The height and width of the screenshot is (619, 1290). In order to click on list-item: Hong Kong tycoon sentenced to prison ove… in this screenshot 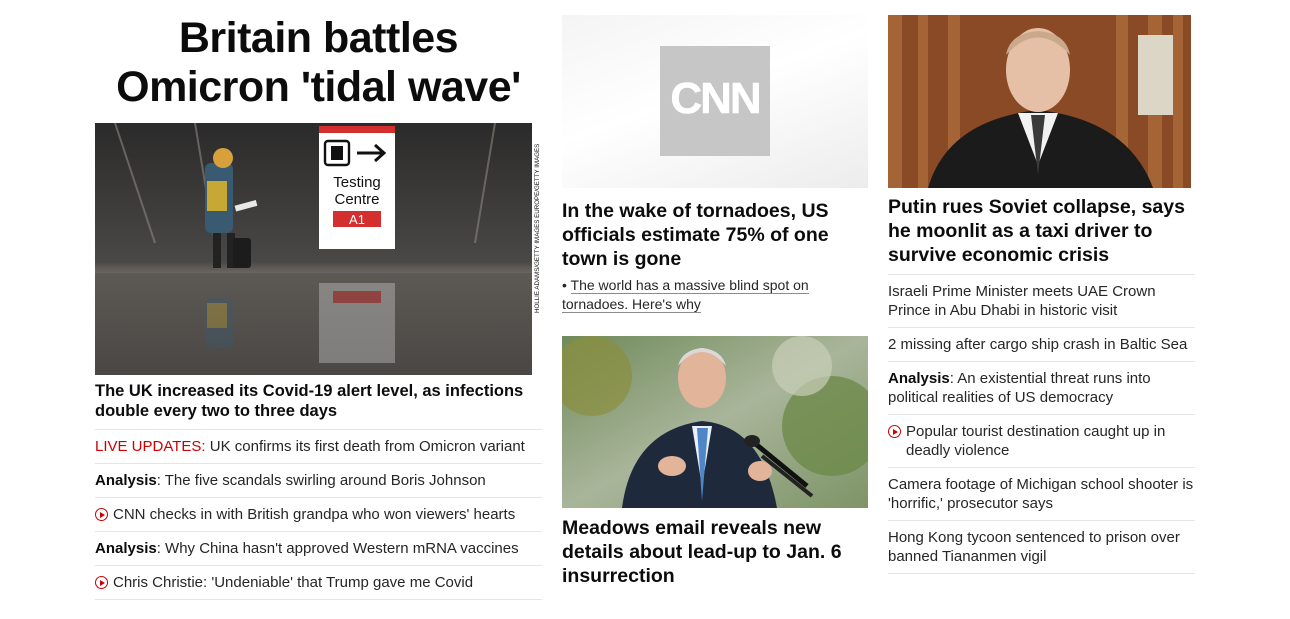, I will do `click(1041, 547)`.